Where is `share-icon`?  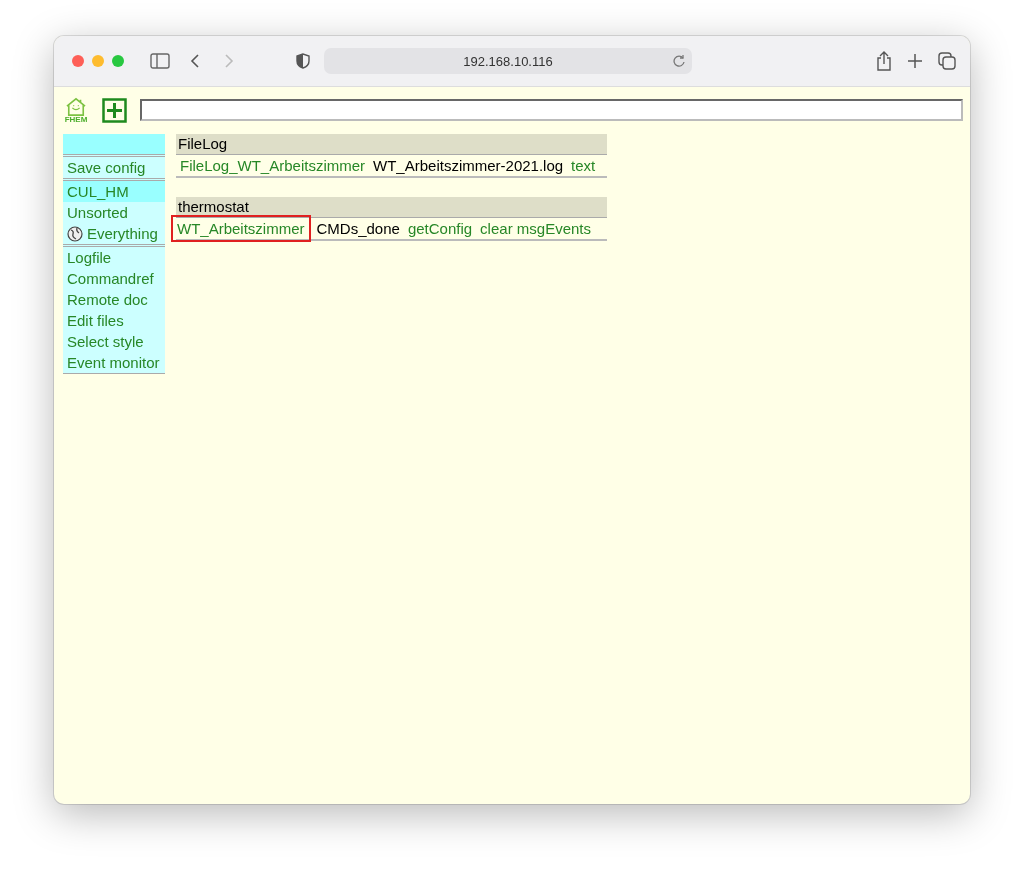 share-icon is located at coordinates (884, 61).